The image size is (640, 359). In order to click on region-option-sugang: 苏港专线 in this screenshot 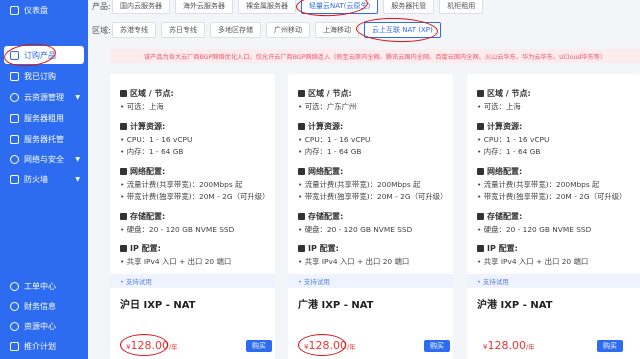, I will do `click(134, 30)`.